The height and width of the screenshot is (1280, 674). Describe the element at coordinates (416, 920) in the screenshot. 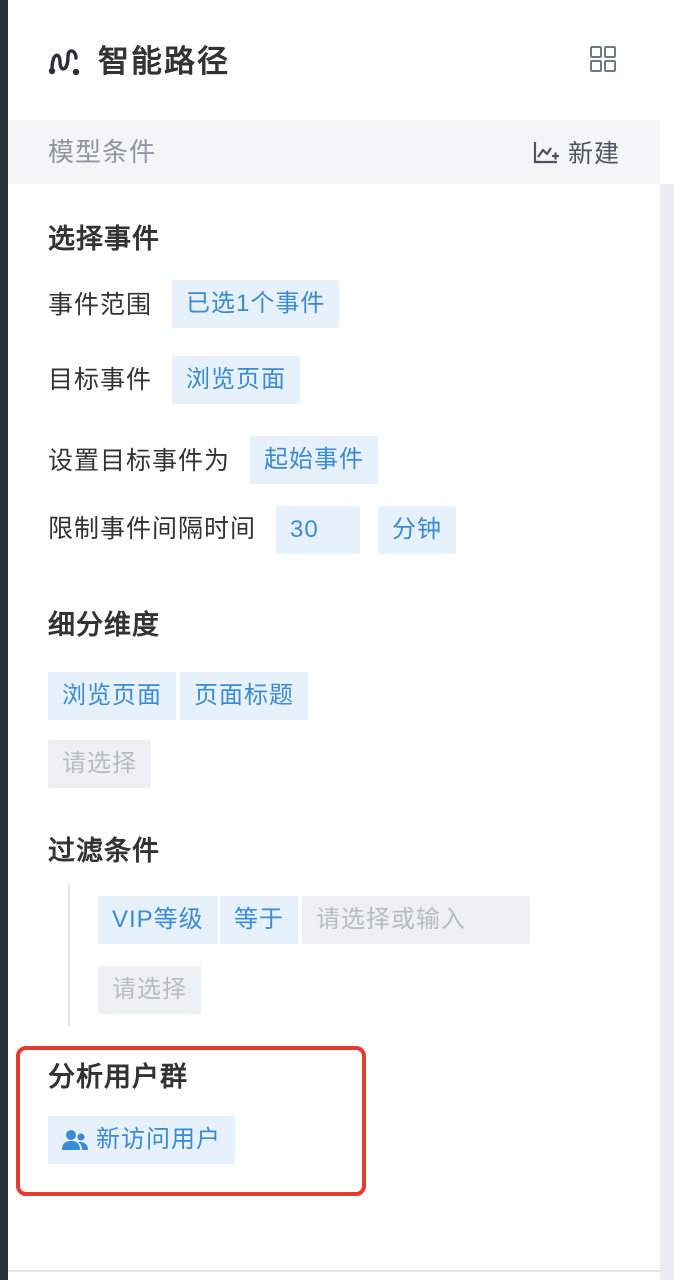

I see `filter-value-input: 请选择或输入` at that location.